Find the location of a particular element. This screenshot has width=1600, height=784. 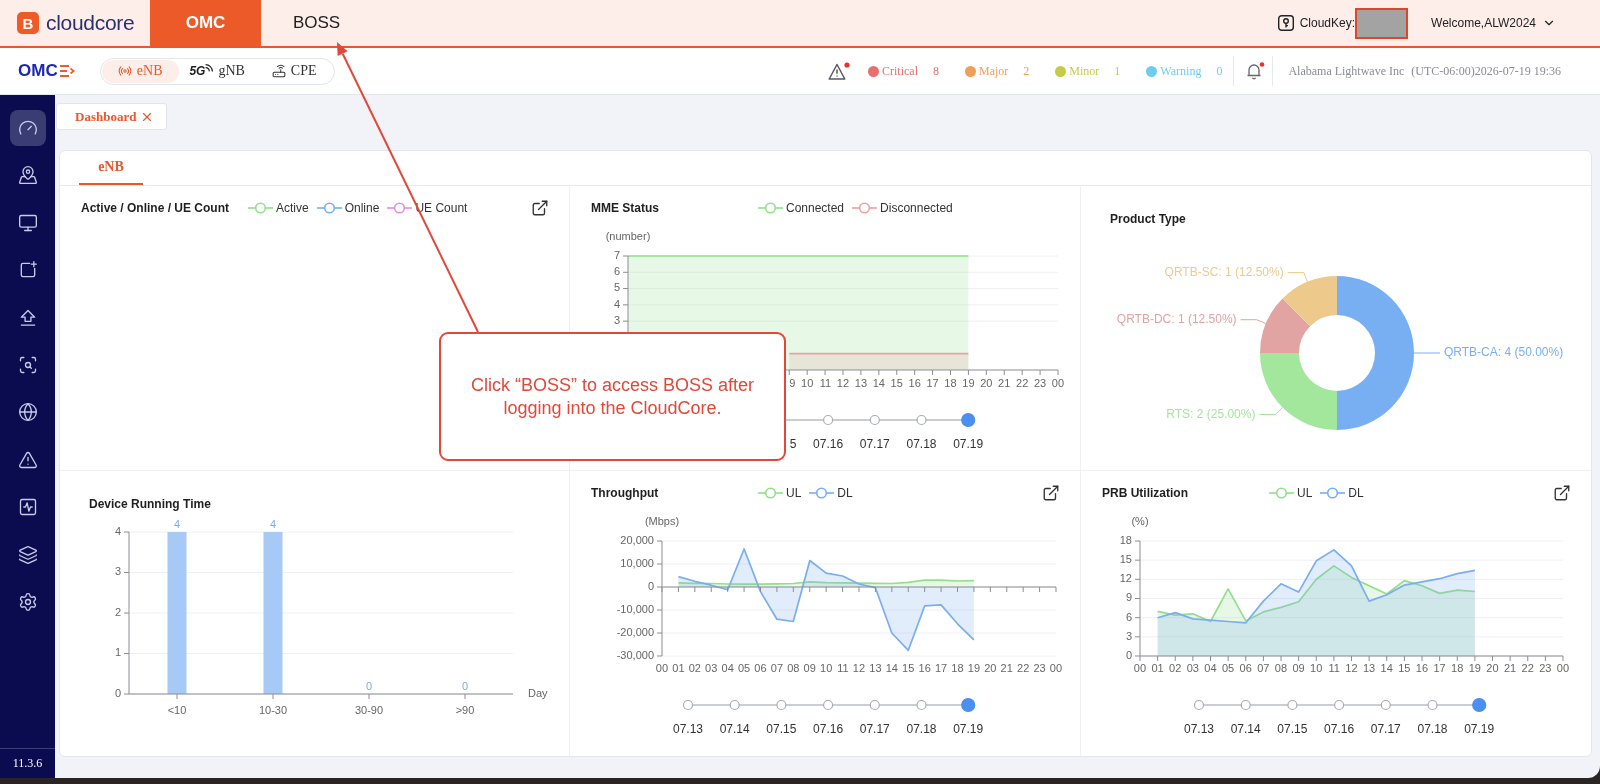

card-tab: eNB is located at coordinates (111, 168).